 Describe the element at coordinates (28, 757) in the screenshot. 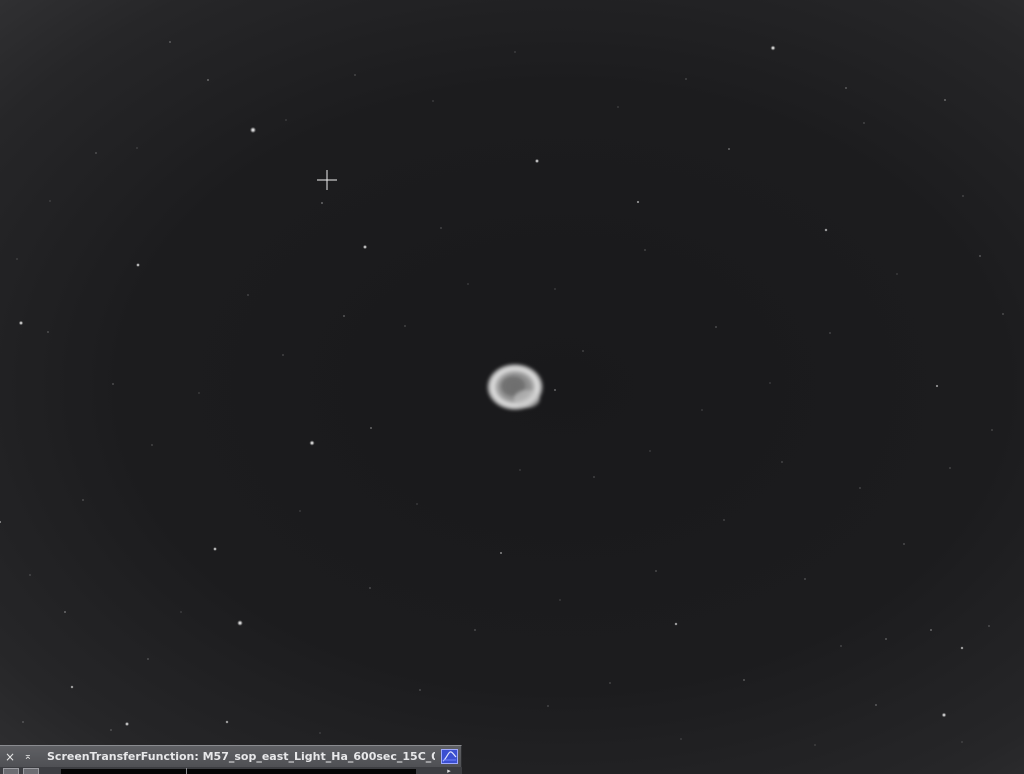

I see `pin-icon: ⌅` at that location.